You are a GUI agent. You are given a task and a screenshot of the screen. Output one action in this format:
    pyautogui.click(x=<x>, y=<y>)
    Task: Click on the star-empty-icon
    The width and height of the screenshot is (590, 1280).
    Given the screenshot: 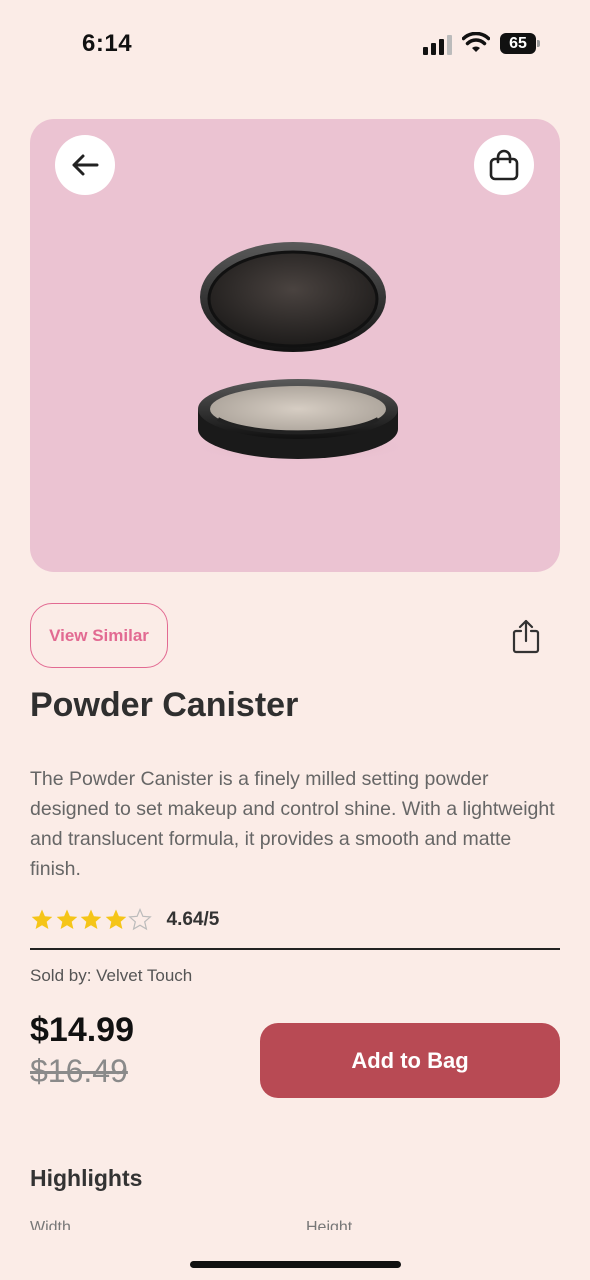 What is the action you would take?
    pyautogui.click(x=140, y=919)
    